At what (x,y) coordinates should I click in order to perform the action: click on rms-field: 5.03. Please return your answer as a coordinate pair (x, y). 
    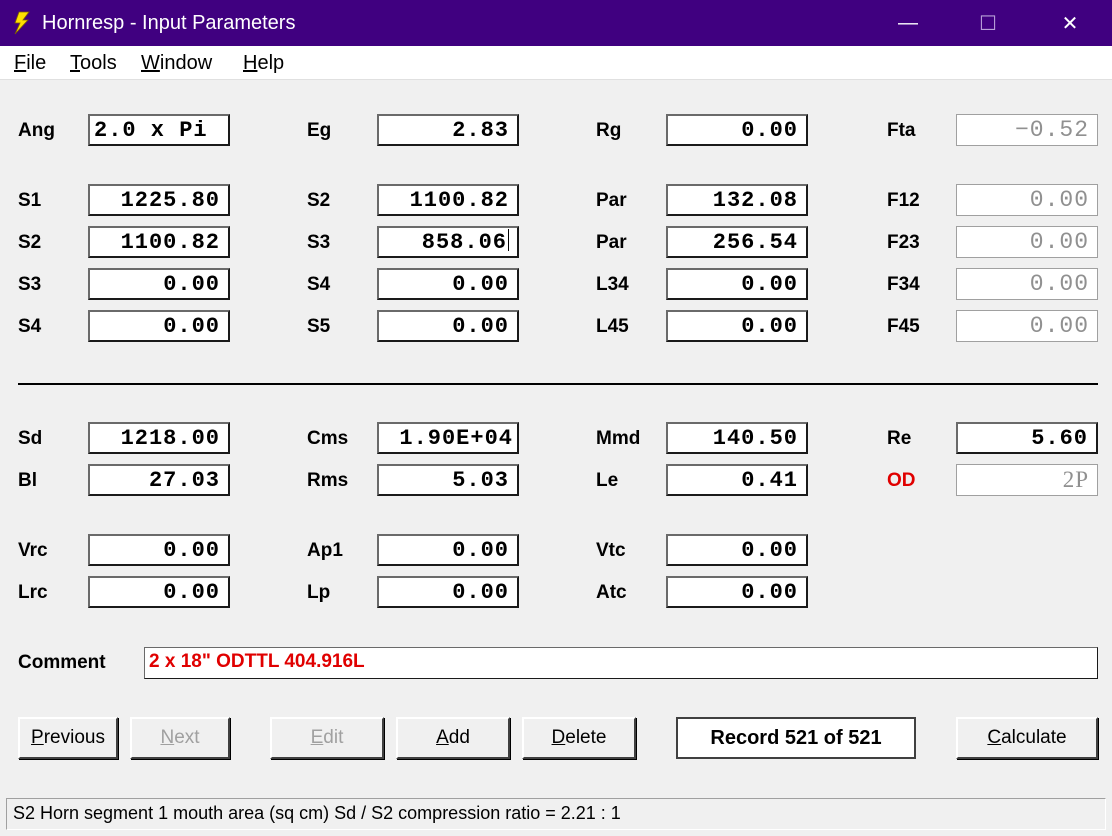
    Looking at the image, I should click on (448, 480).